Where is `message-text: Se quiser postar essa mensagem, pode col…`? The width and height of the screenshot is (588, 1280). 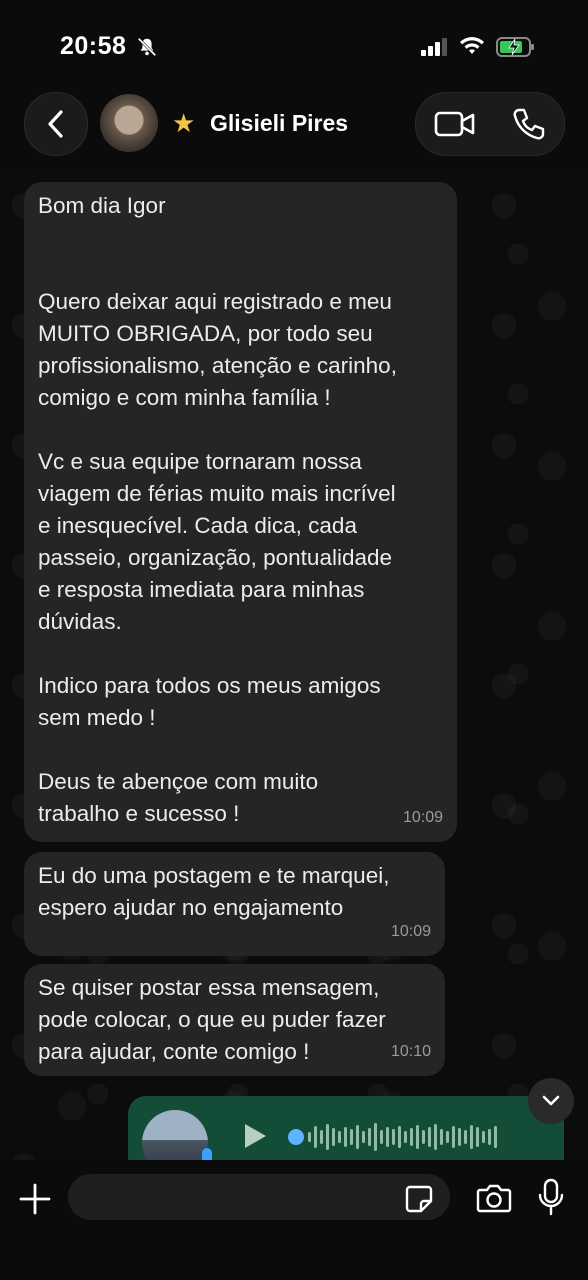 message-text: Se quiser postar essa mensagem, pode col… is located at coordinates (212, 1019).